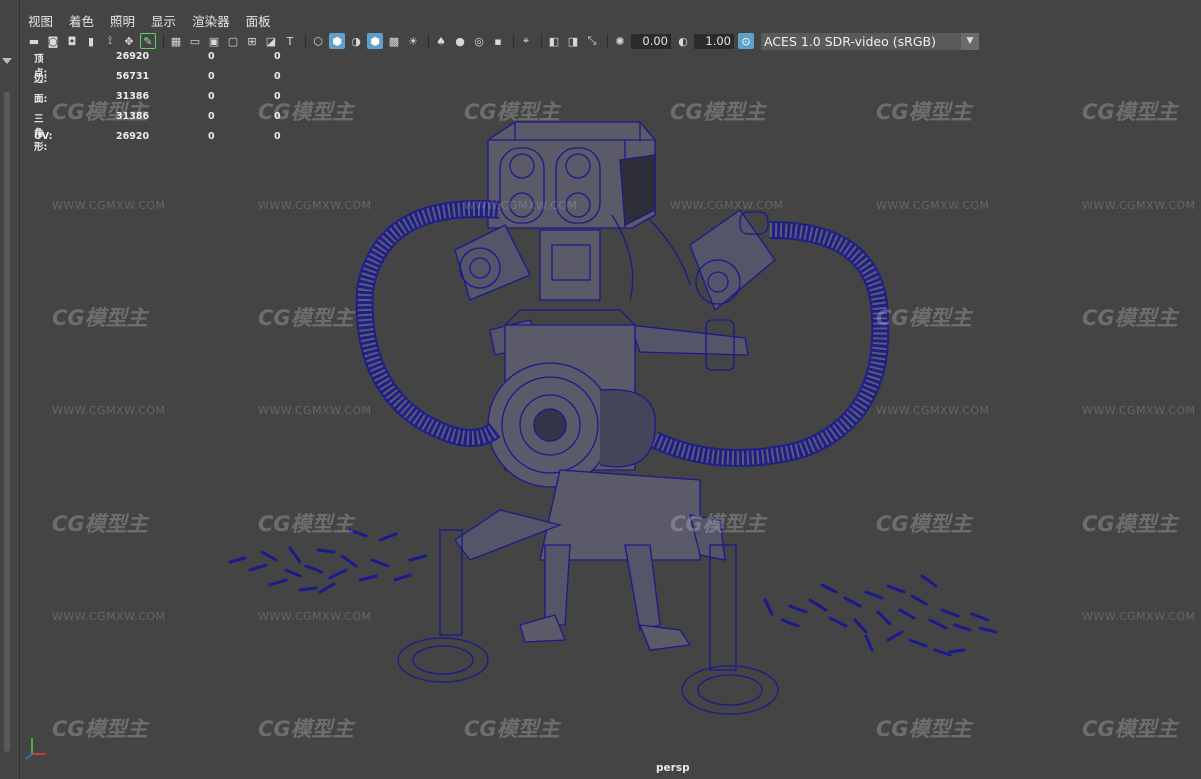  I want to click on shell-casings-right, so click(880, 615).